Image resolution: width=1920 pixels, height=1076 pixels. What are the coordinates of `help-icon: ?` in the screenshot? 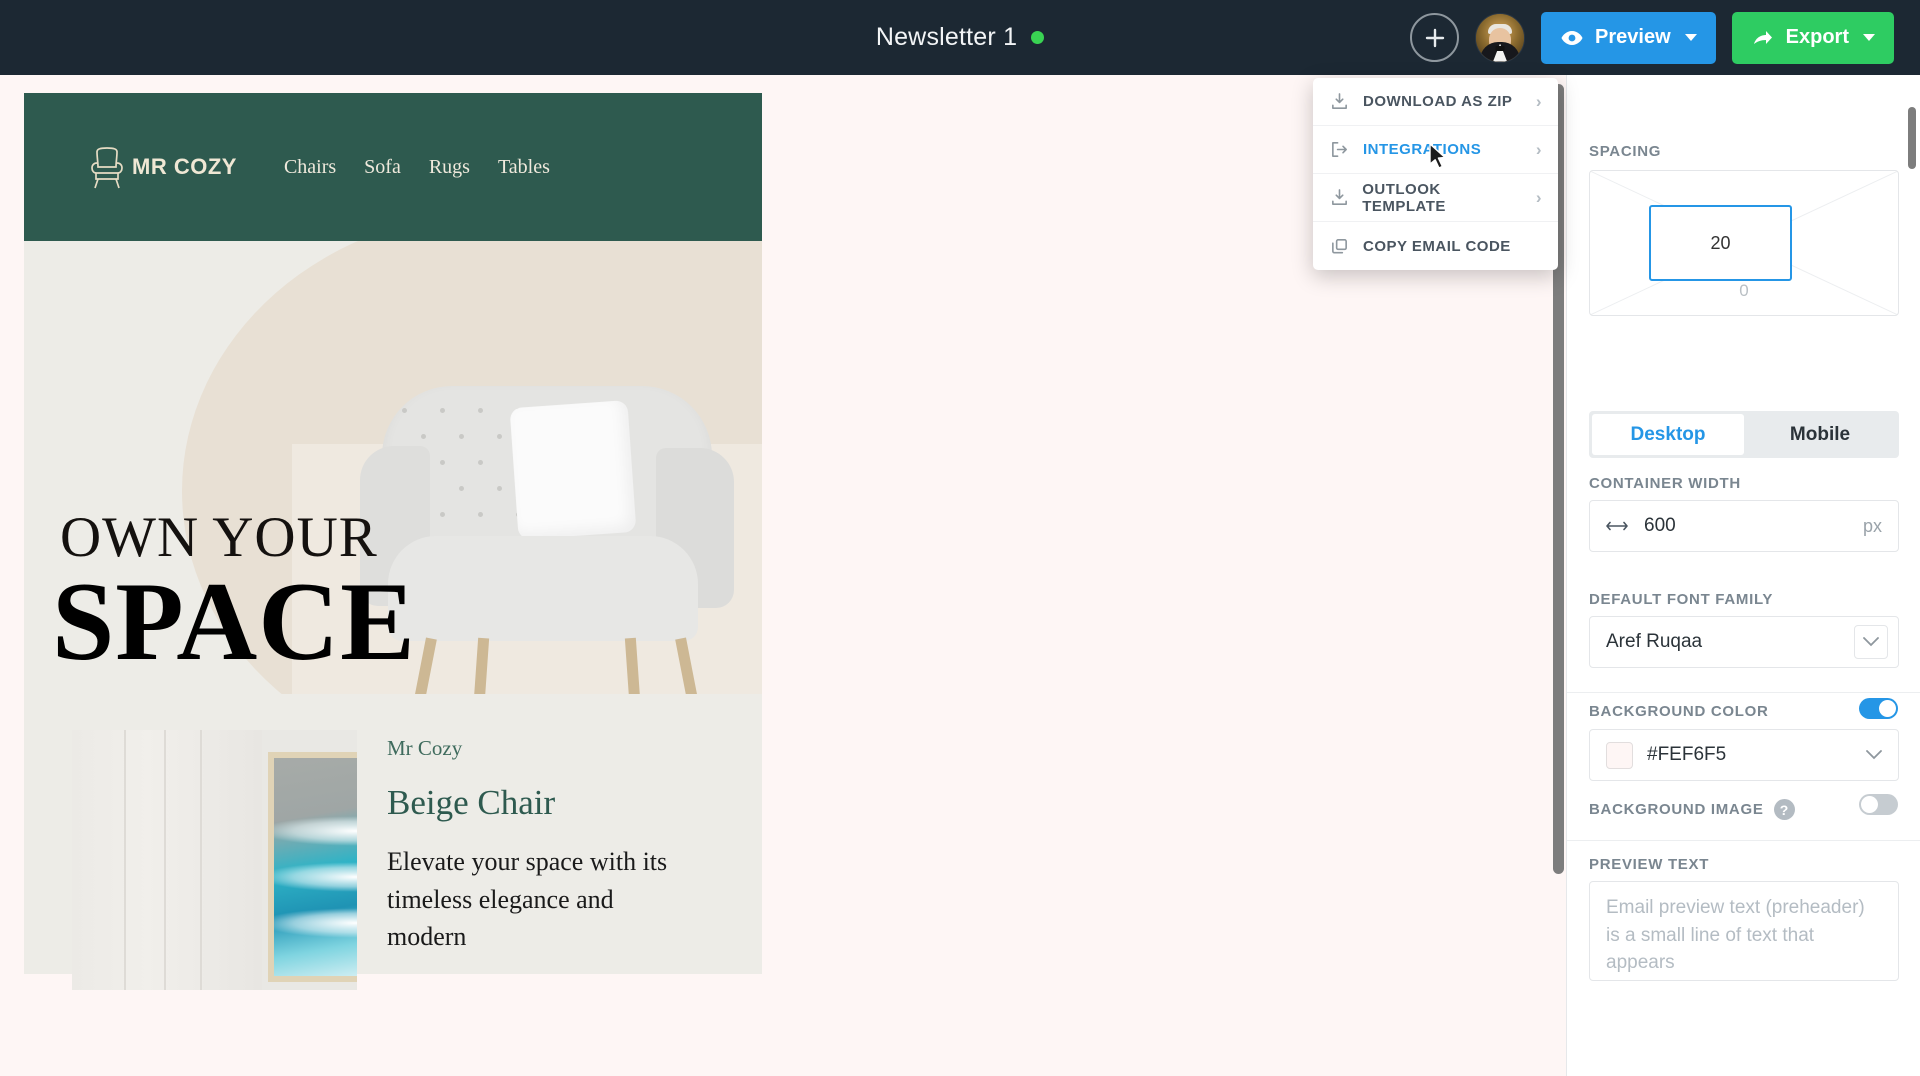 It's located at (1784, 809).